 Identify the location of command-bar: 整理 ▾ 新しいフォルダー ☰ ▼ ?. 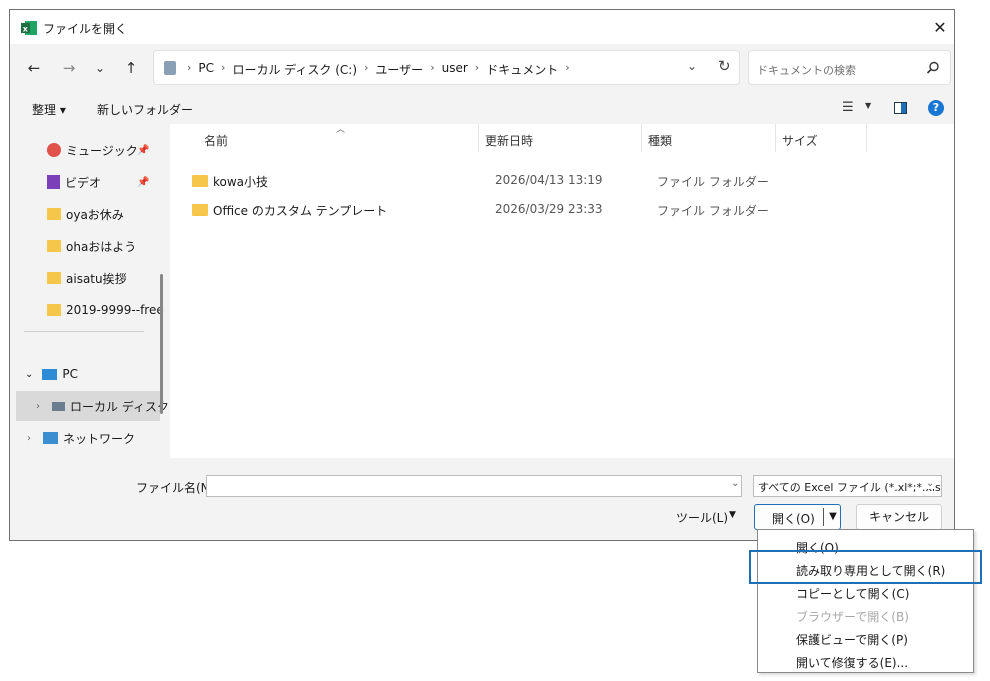
(482, 108).